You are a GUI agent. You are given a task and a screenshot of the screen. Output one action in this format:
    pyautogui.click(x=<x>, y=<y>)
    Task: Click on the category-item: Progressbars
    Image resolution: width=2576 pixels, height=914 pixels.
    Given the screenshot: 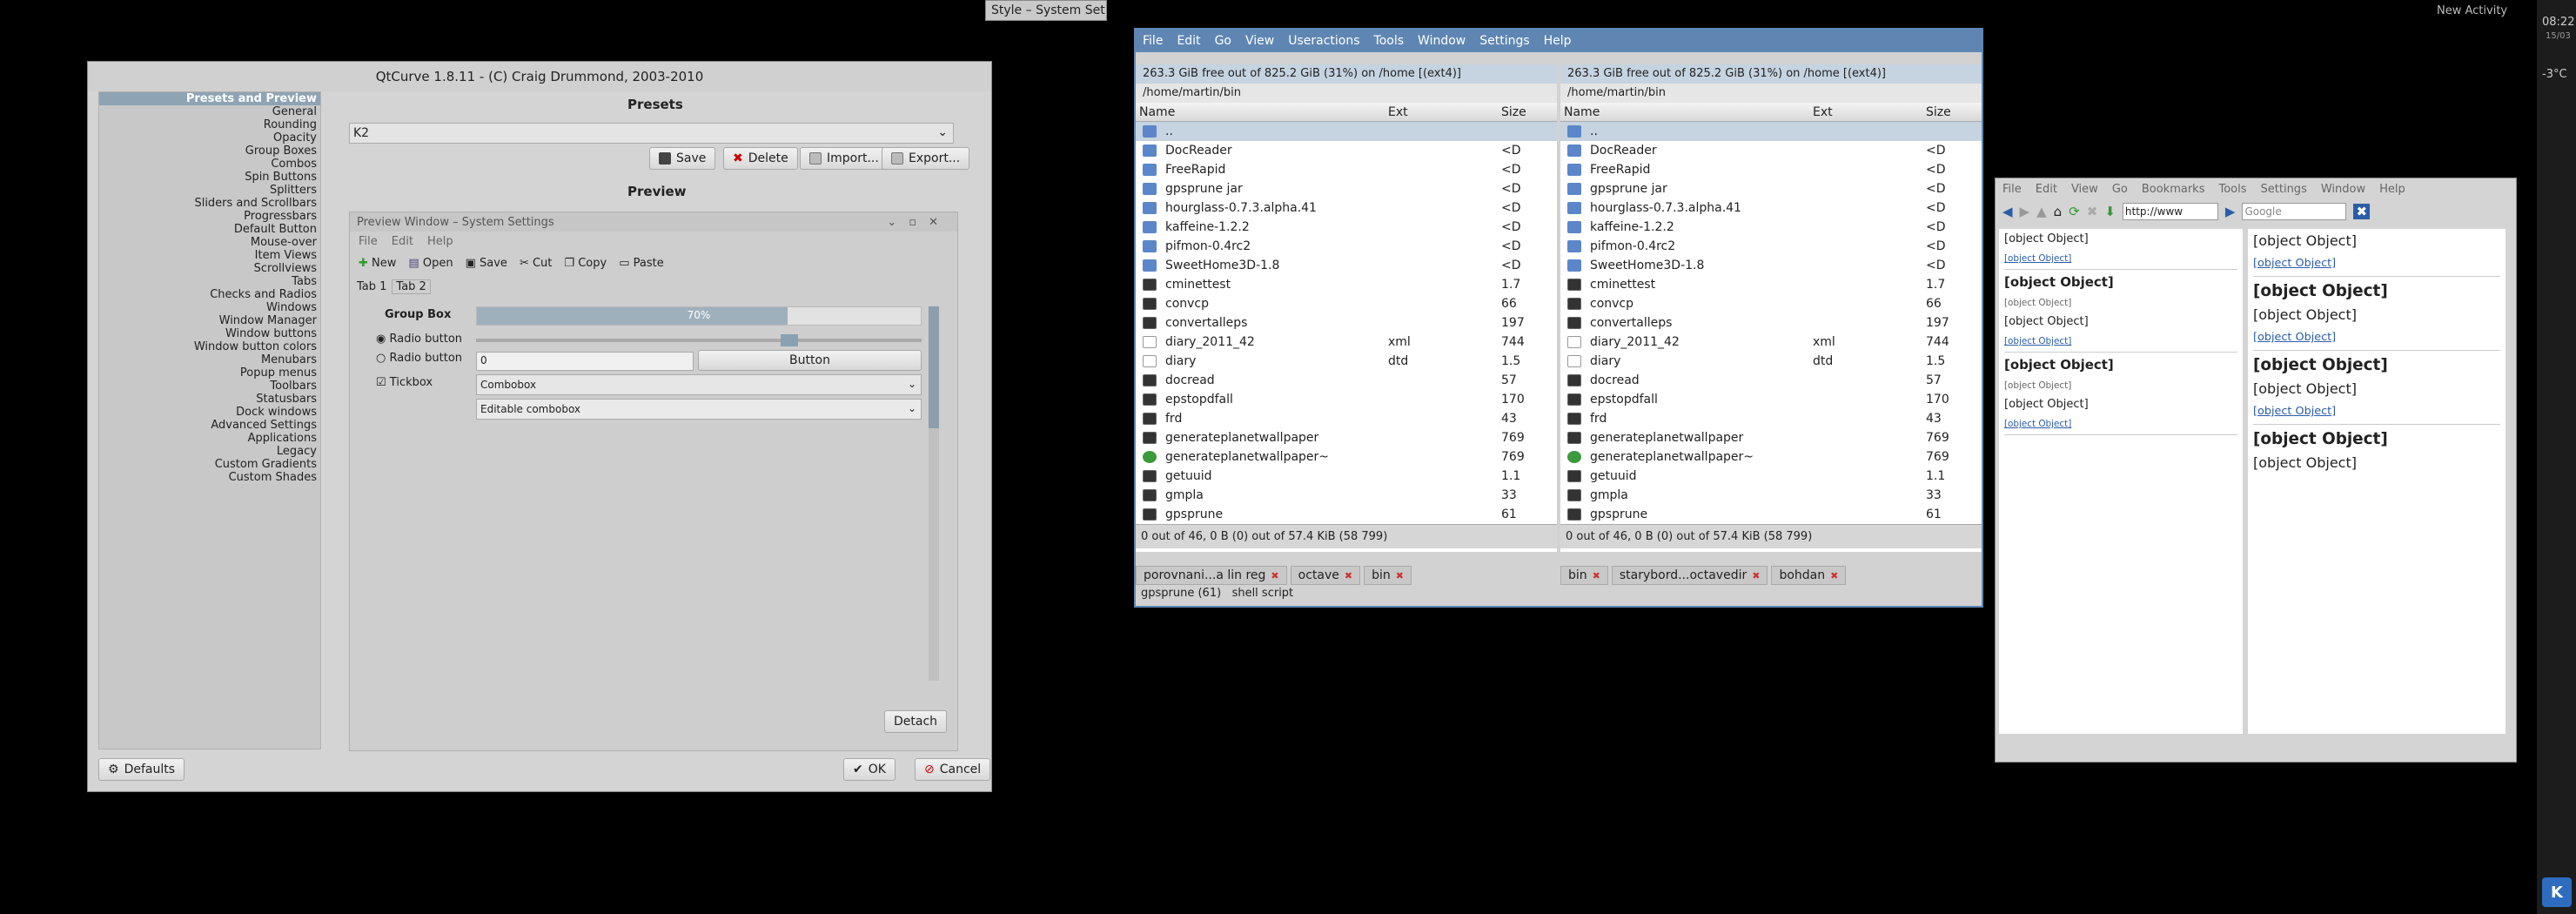 What is the action you would take?
    pyautogui.click(x=210, y=216)
    